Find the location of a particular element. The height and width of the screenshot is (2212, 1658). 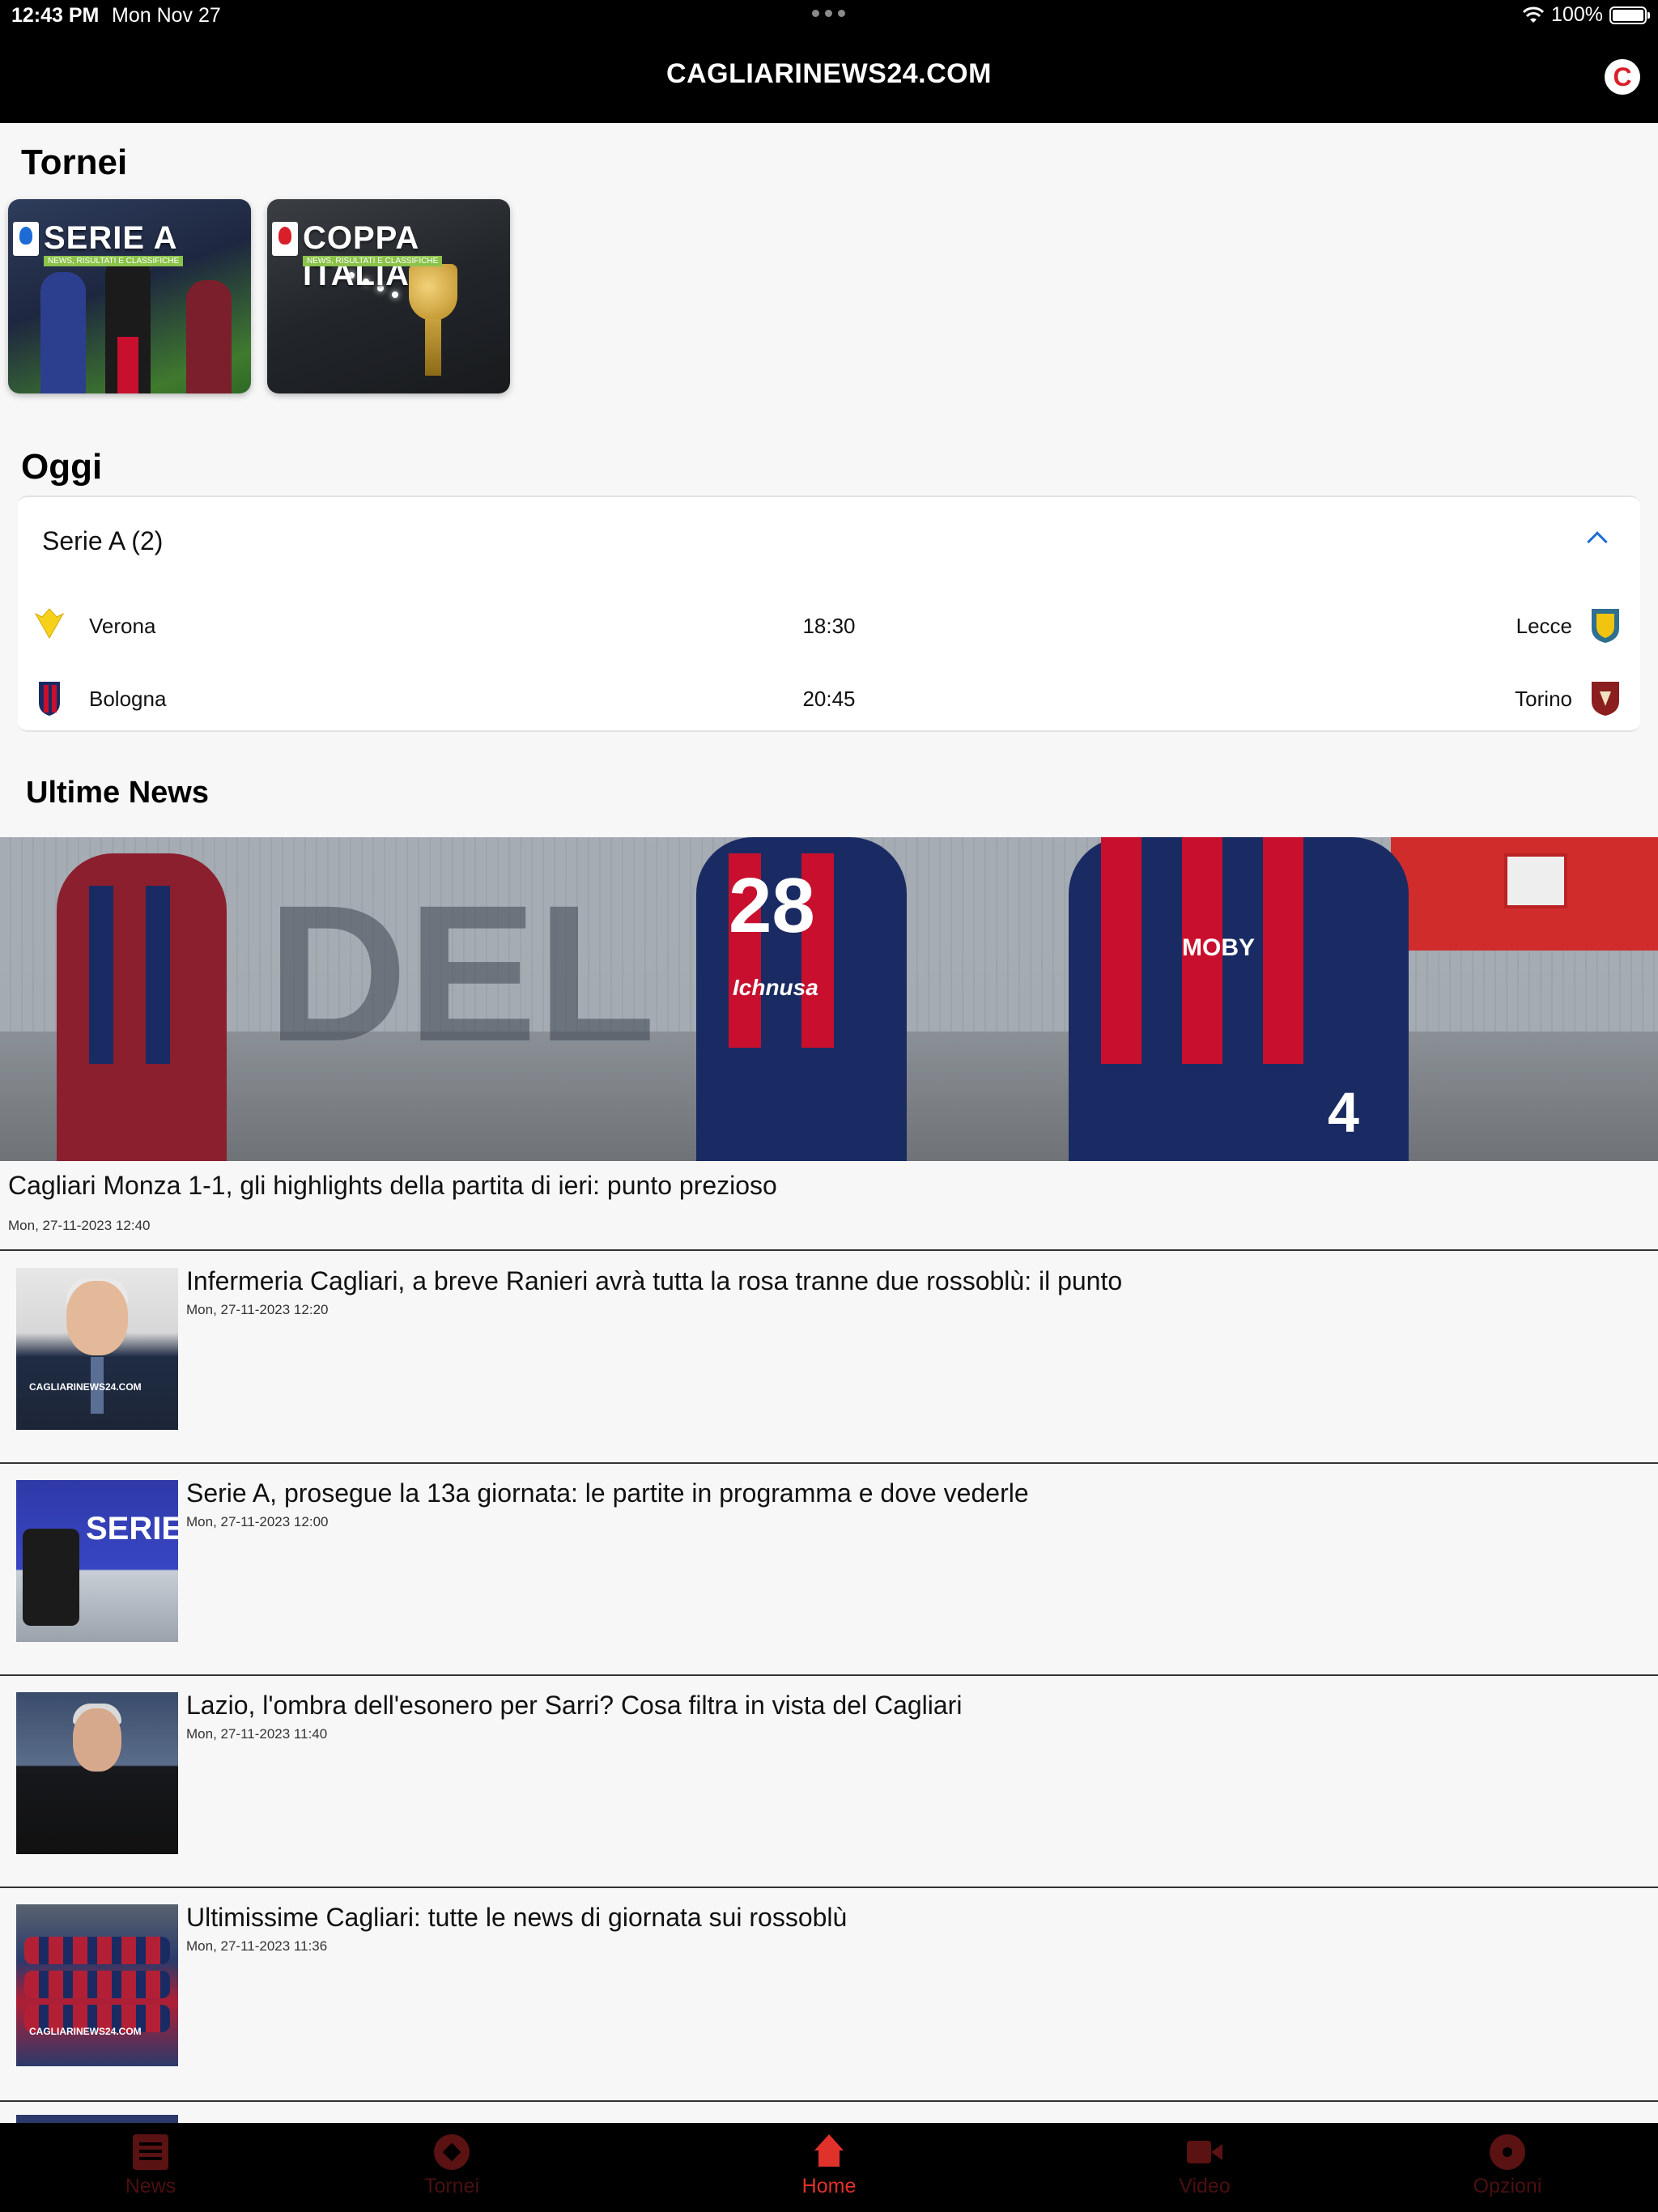

tab-label: Opzioni is located at coordinates (1507, 2186).